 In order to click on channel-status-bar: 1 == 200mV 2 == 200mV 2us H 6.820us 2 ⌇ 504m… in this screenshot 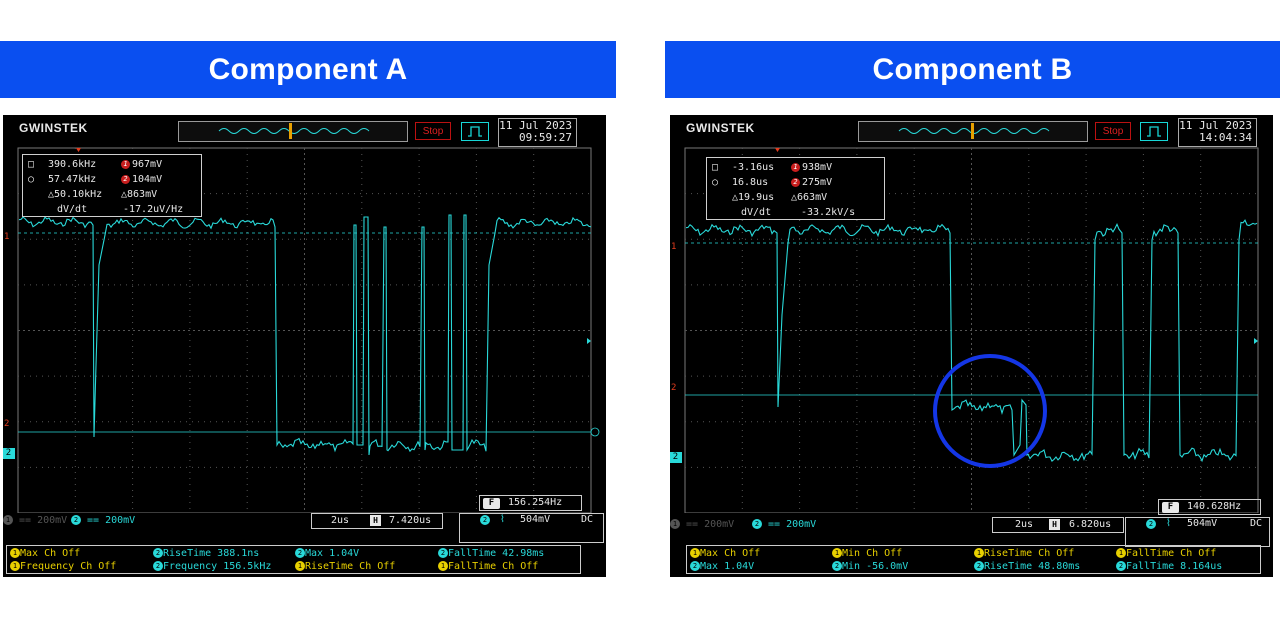, I will do `click(971, 532)`.